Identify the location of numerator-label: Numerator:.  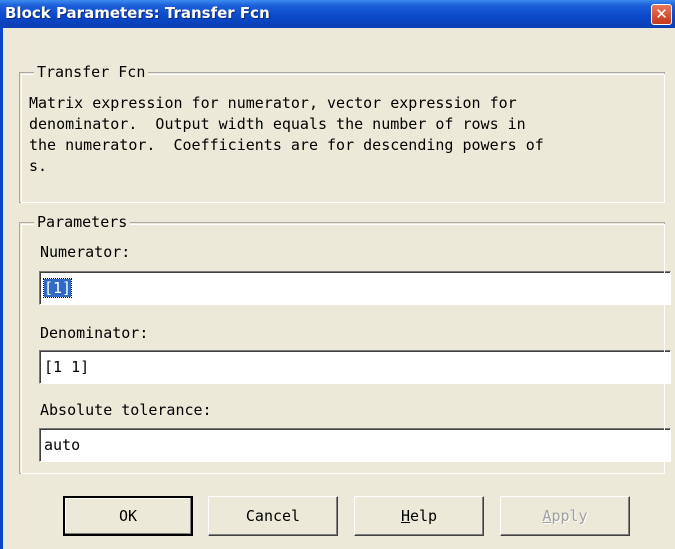
(85, 252).